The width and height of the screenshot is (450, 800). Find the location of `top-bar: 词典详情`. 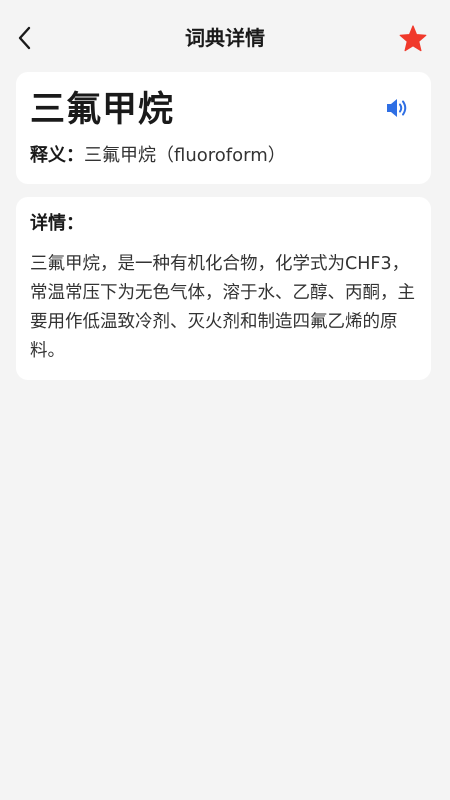

top-bar: 词典详情 is located at coordinates (225, 38).